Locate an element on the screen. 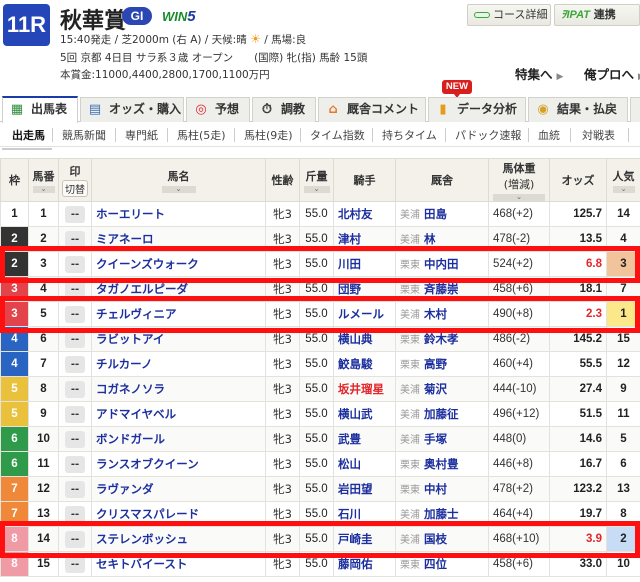 Image resolution: width=640 pixels, height=582 pixels. horse-name-link: ホーエリート is located at coordinates (178, 214).